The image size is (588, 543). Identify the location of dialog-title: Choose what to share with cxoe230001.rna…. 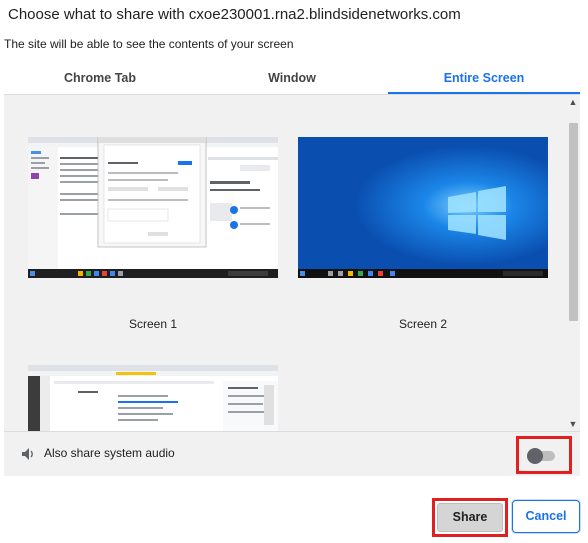
(234, 14).